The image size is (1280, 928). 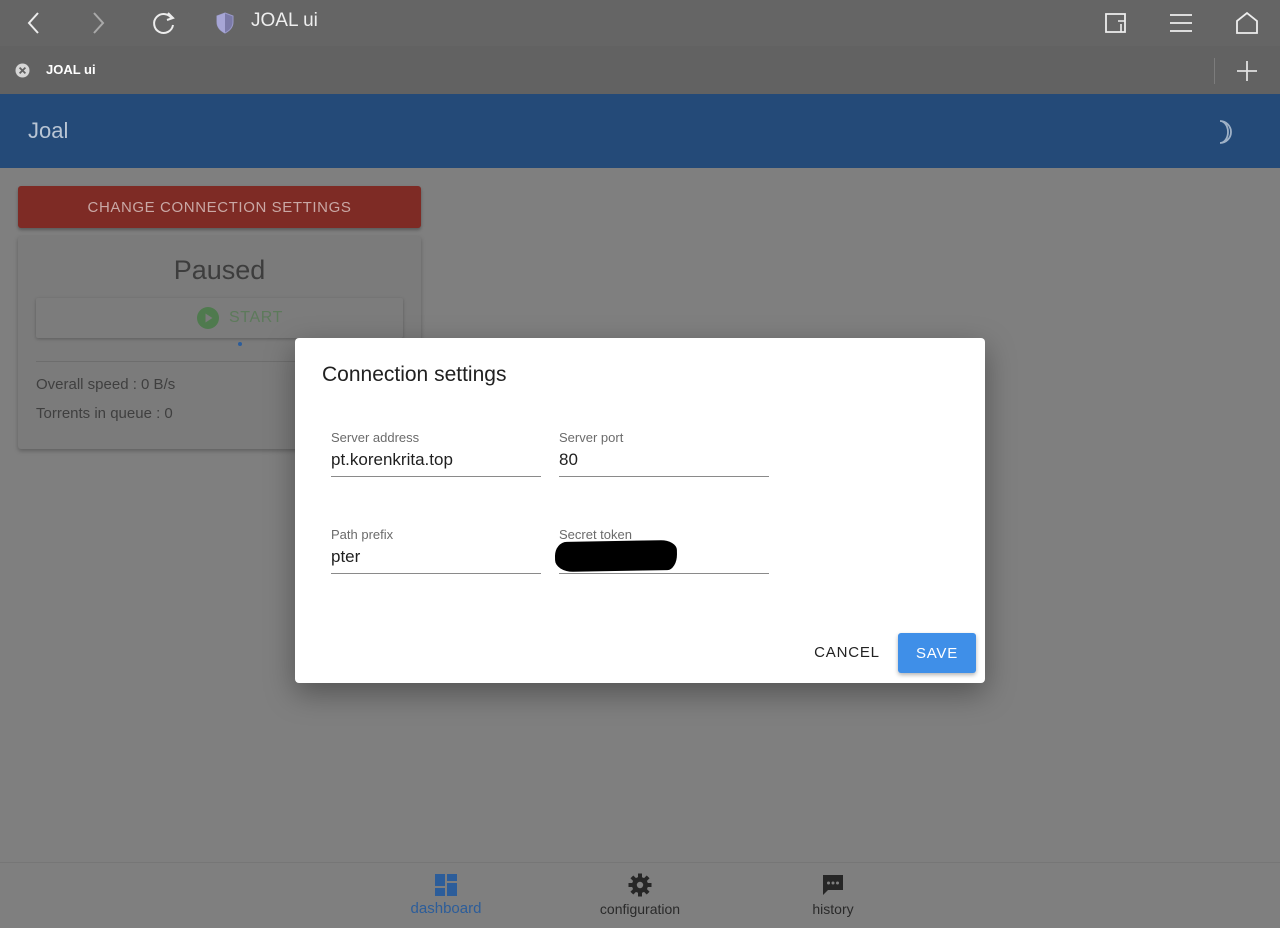 I want to click on nav-history: history, so click(x=833, y=895).